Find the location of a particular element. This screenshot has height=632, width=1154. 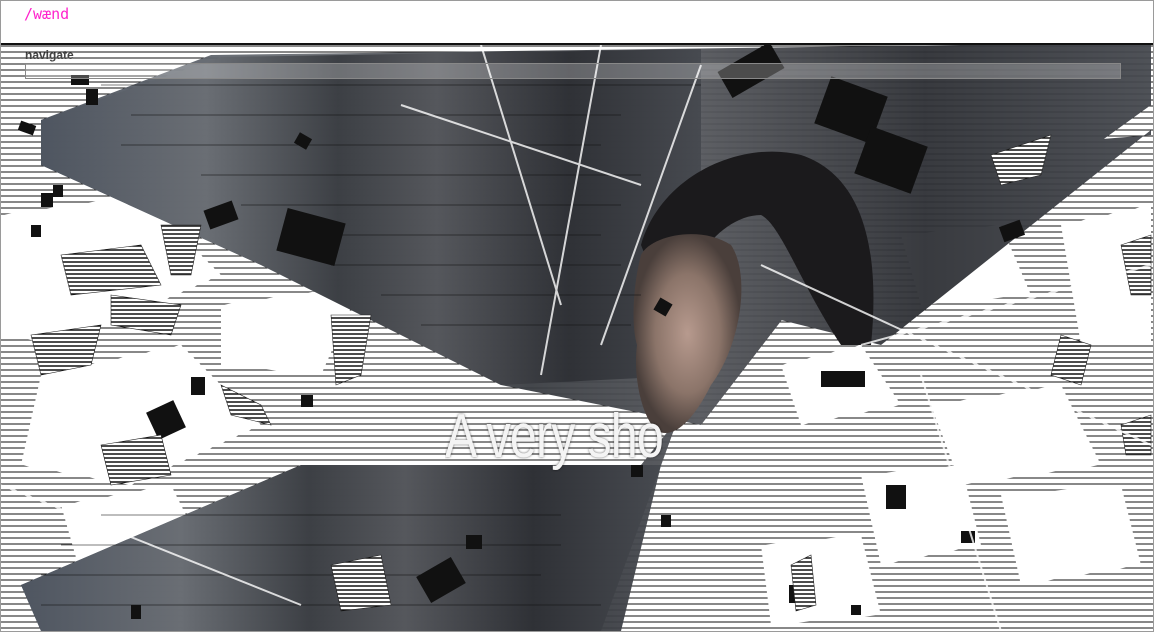

navigate-label: navigate is located at coordinates (49, 55).